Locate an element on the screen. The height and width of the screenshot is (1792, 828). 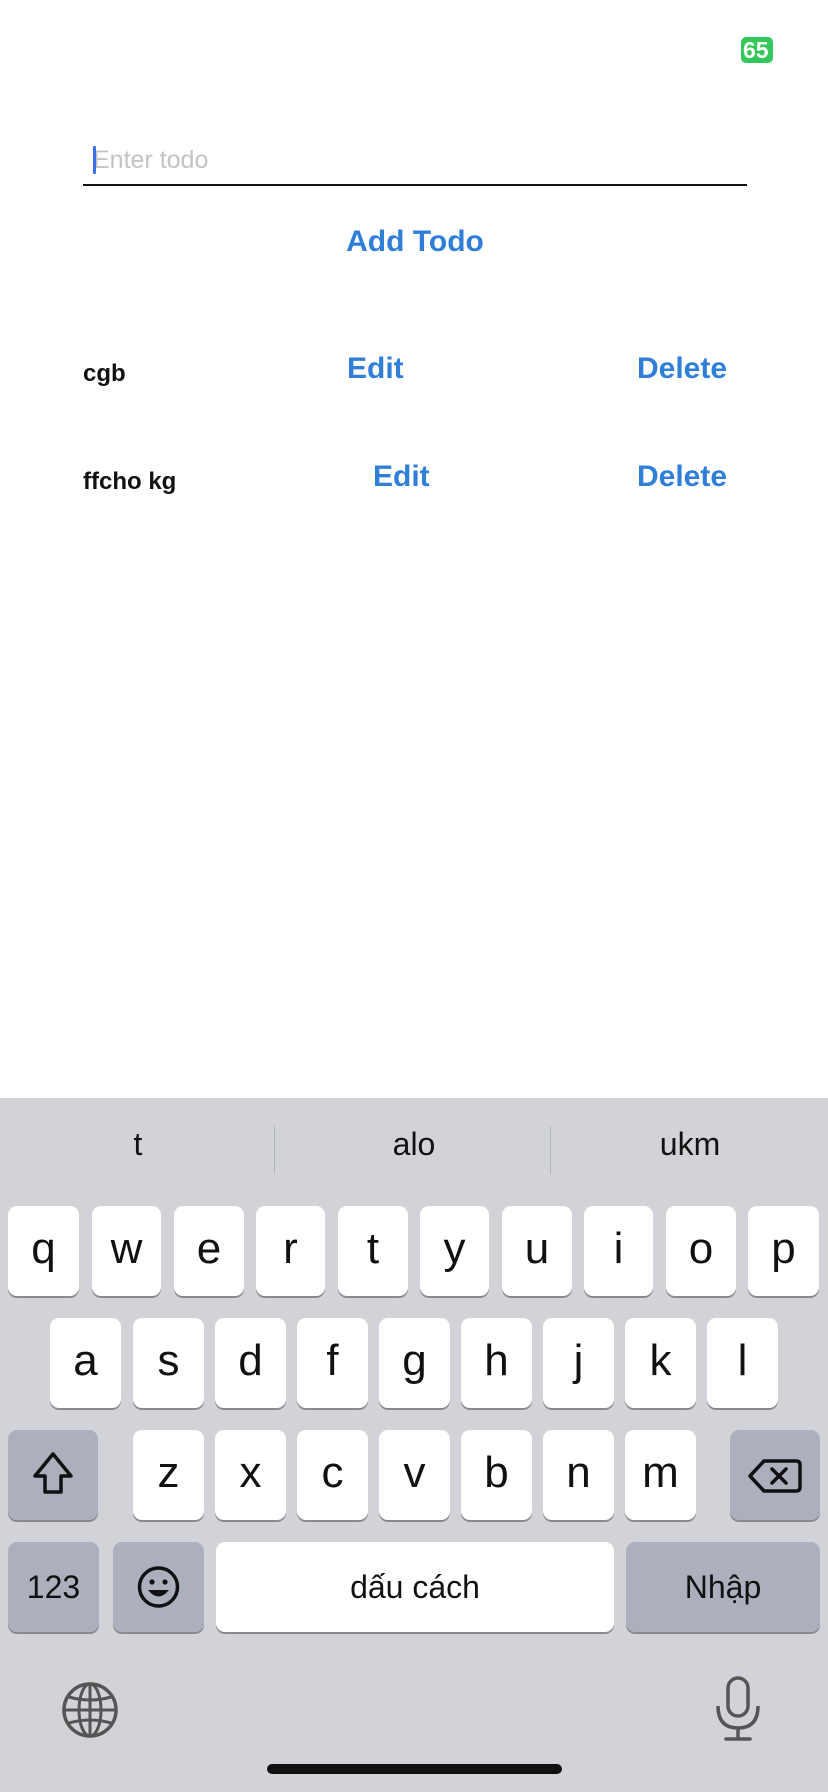
todo-text: ffcho kg is located at coordinates (130, 481).